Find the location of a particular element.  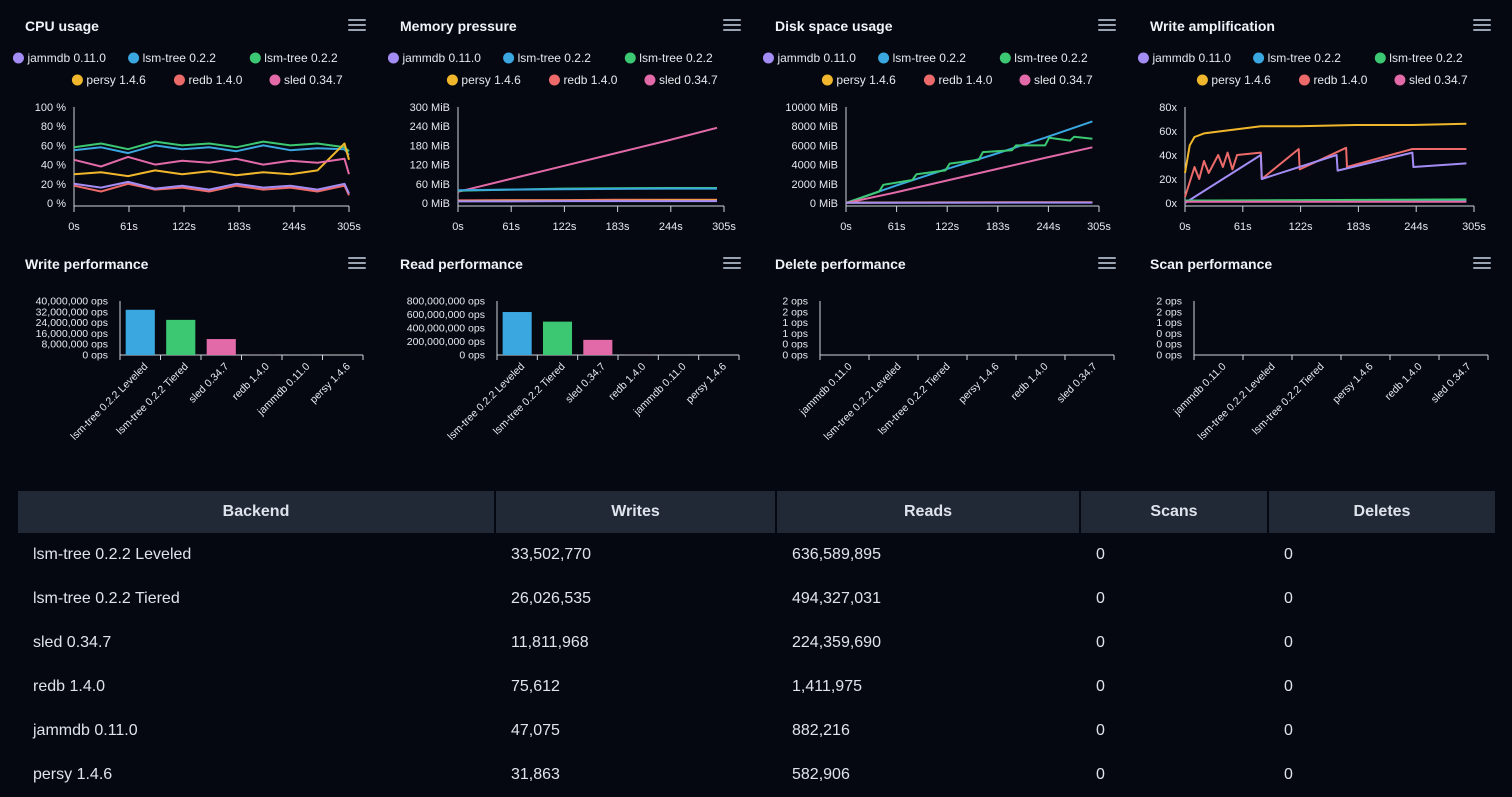

y-tick-label: 10000 MiB is located at coordinates (811, 108).